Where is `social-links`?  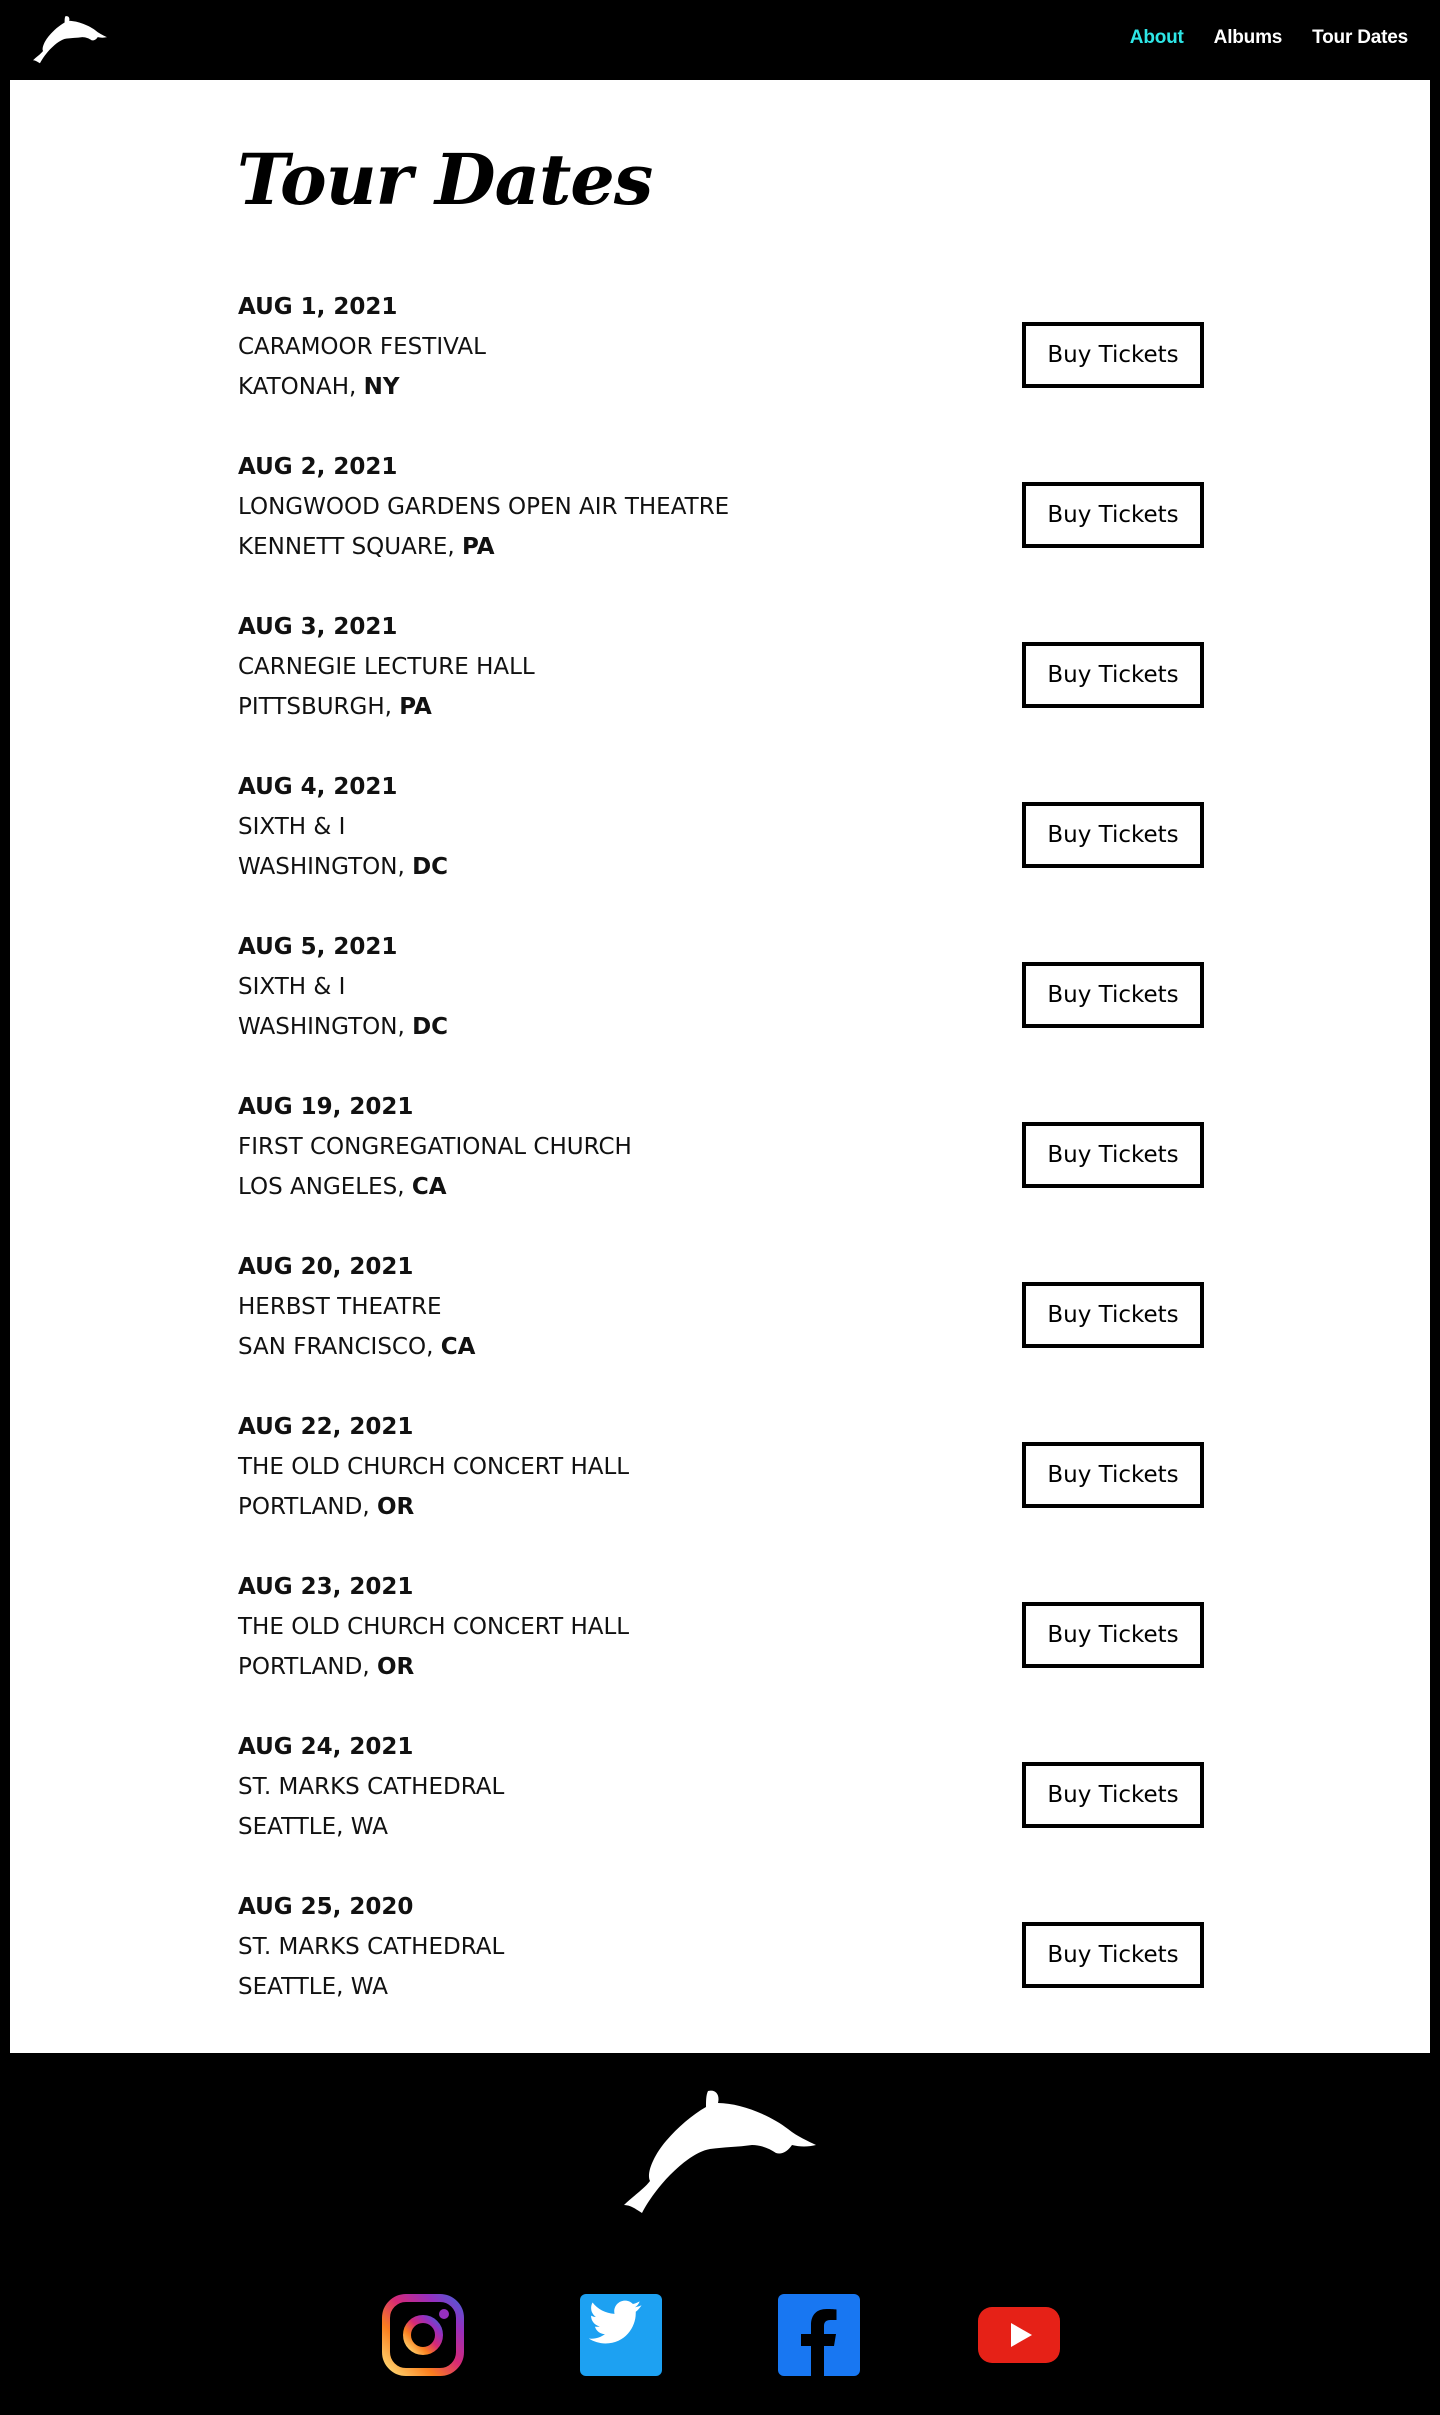 social-links is located at coordinates (721, 2335).